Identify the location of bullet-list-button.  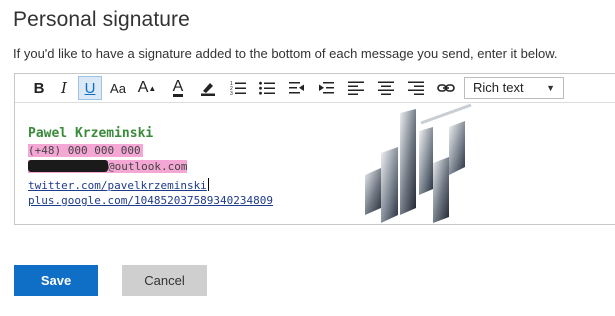
(267, 88).